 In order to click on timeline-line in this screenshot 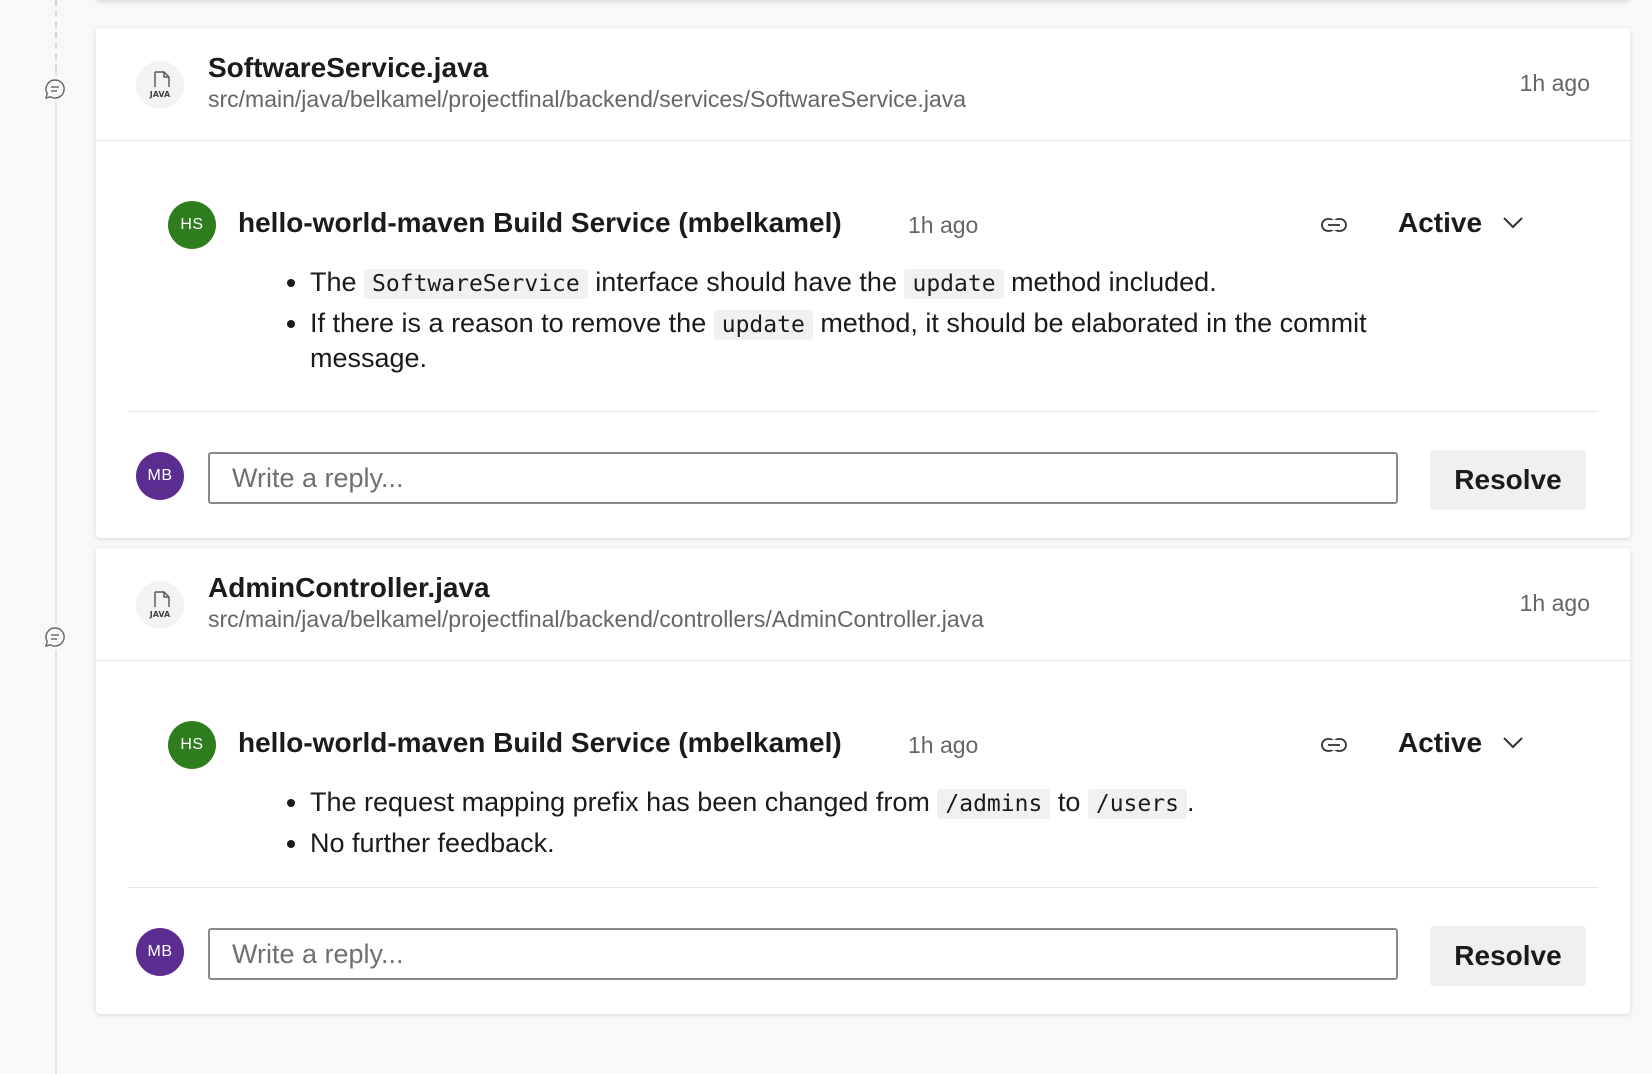, I will do `click(56, 537)`.